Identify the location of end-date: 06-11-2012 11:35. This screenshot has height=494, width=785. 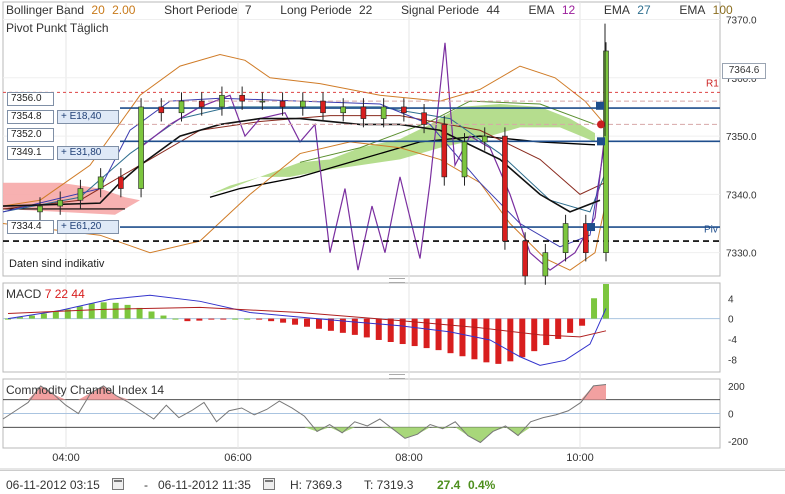
(204, 485).